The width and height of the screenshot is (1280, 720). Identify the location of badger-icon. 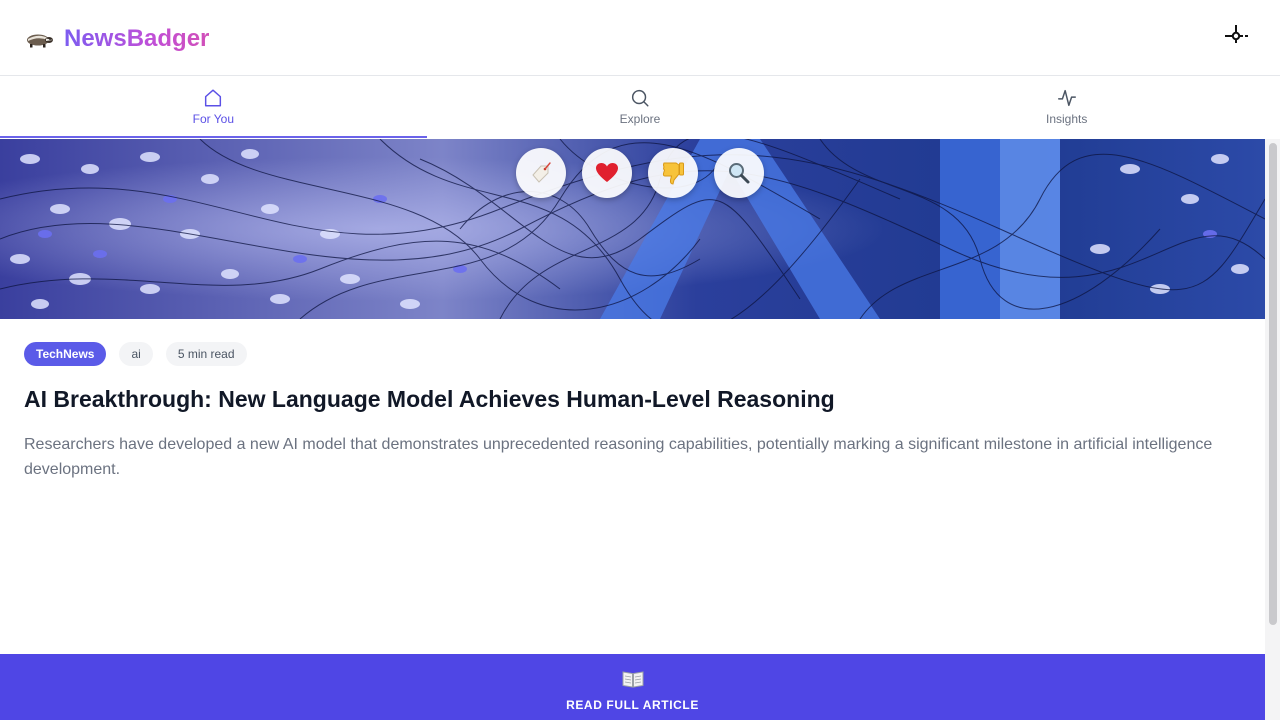
(40, 41).